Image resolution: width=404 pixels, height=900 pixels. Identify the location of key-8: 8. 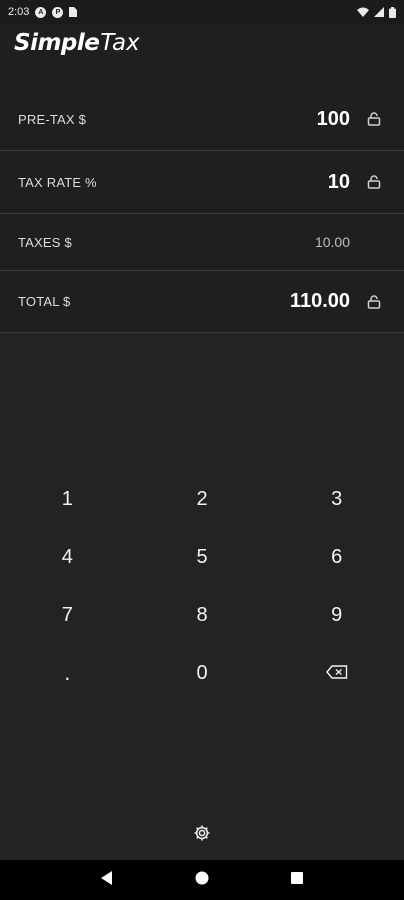
(202, 615).